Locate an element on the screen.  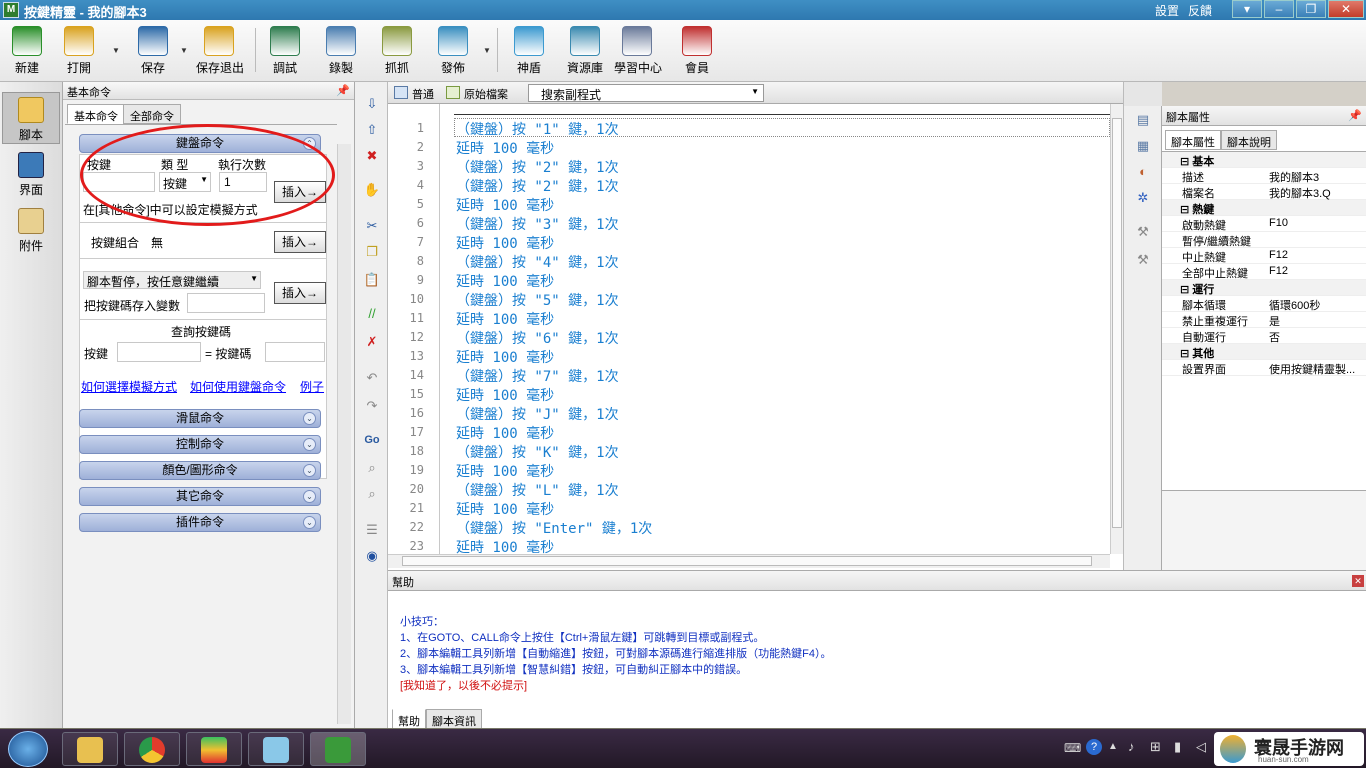
plugin-command-section: 插件命令 ⌄ is located at coordinates (200, 522).